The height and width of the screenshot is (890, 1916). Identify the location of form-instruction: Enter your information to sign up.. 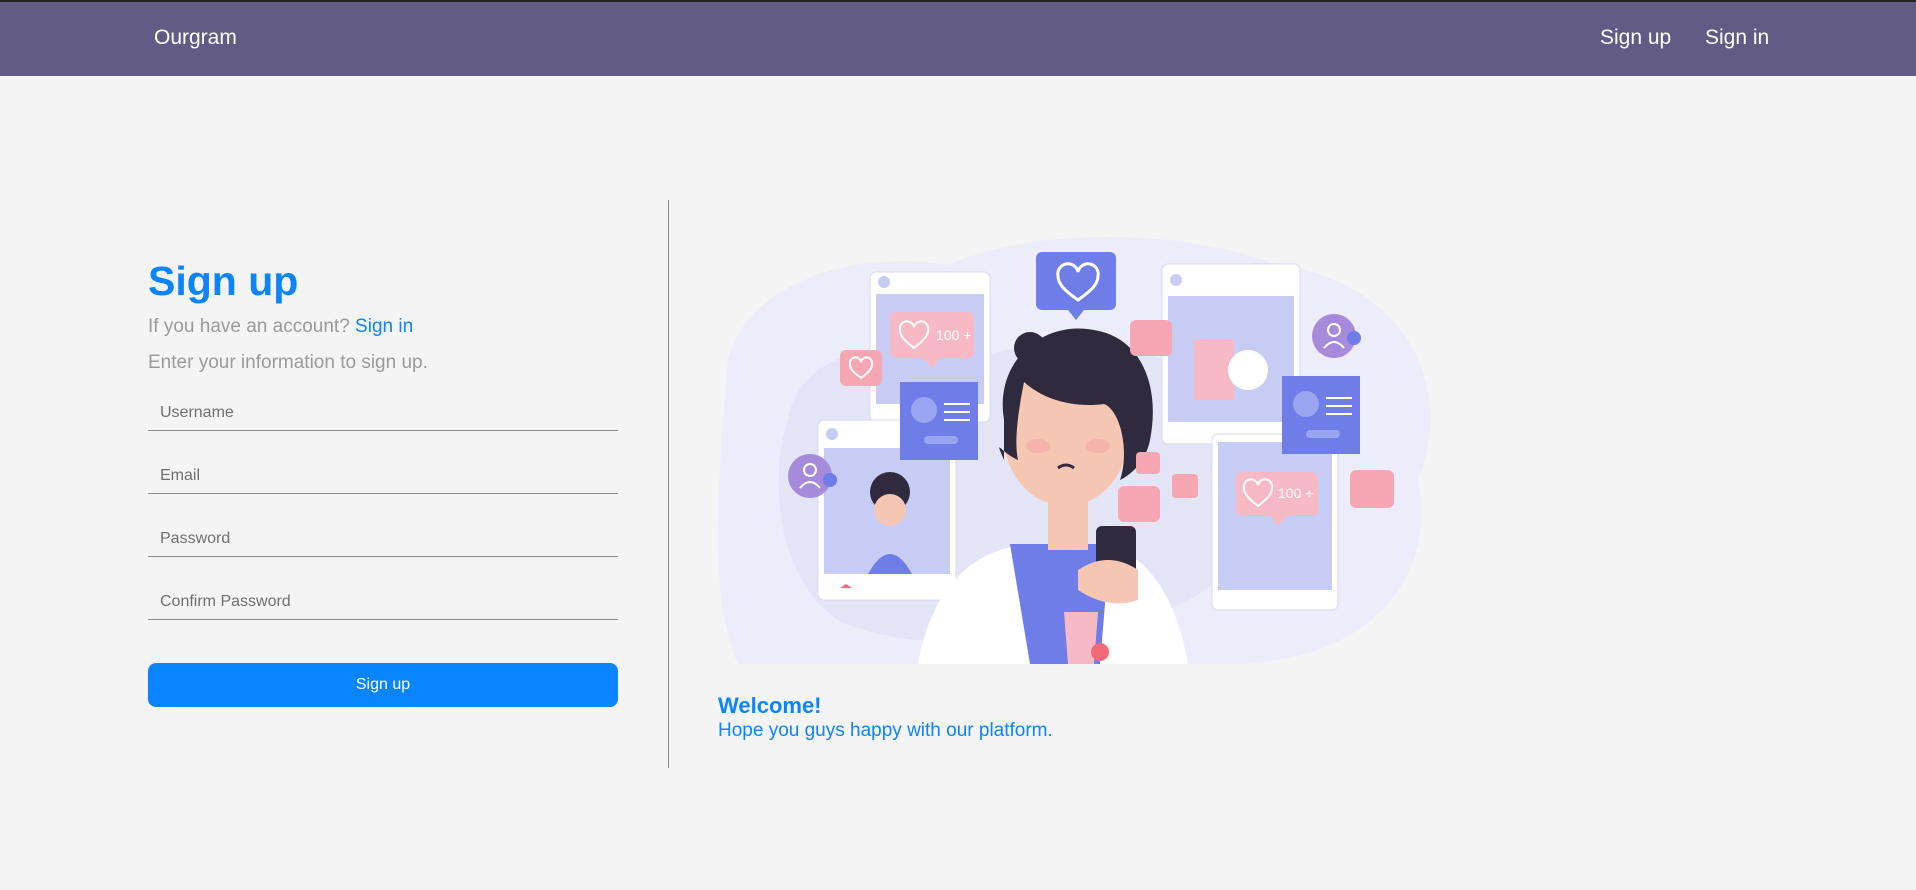
(288, 362).